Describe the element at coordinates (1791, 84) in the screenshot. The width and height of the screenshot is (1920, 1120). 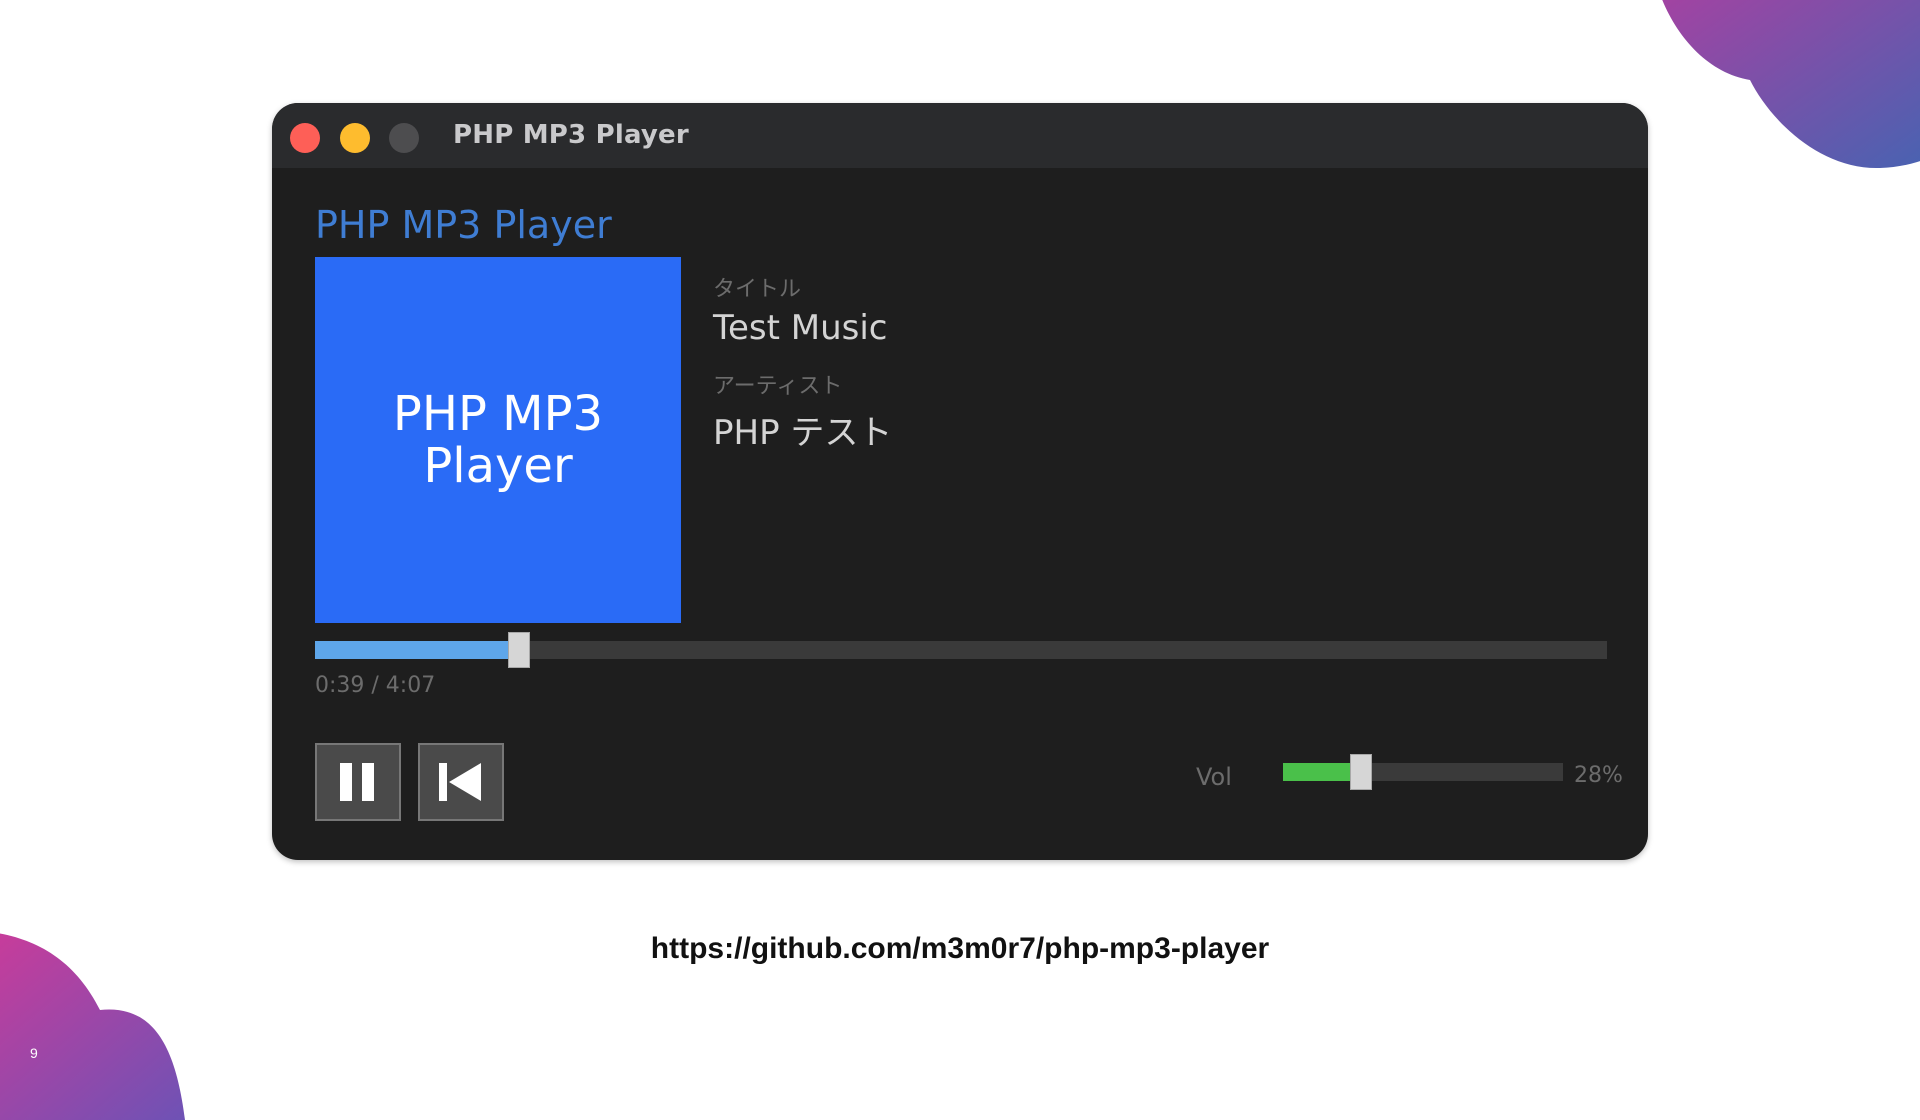
I see `decorative-gradient-blob-top-right` at that location.